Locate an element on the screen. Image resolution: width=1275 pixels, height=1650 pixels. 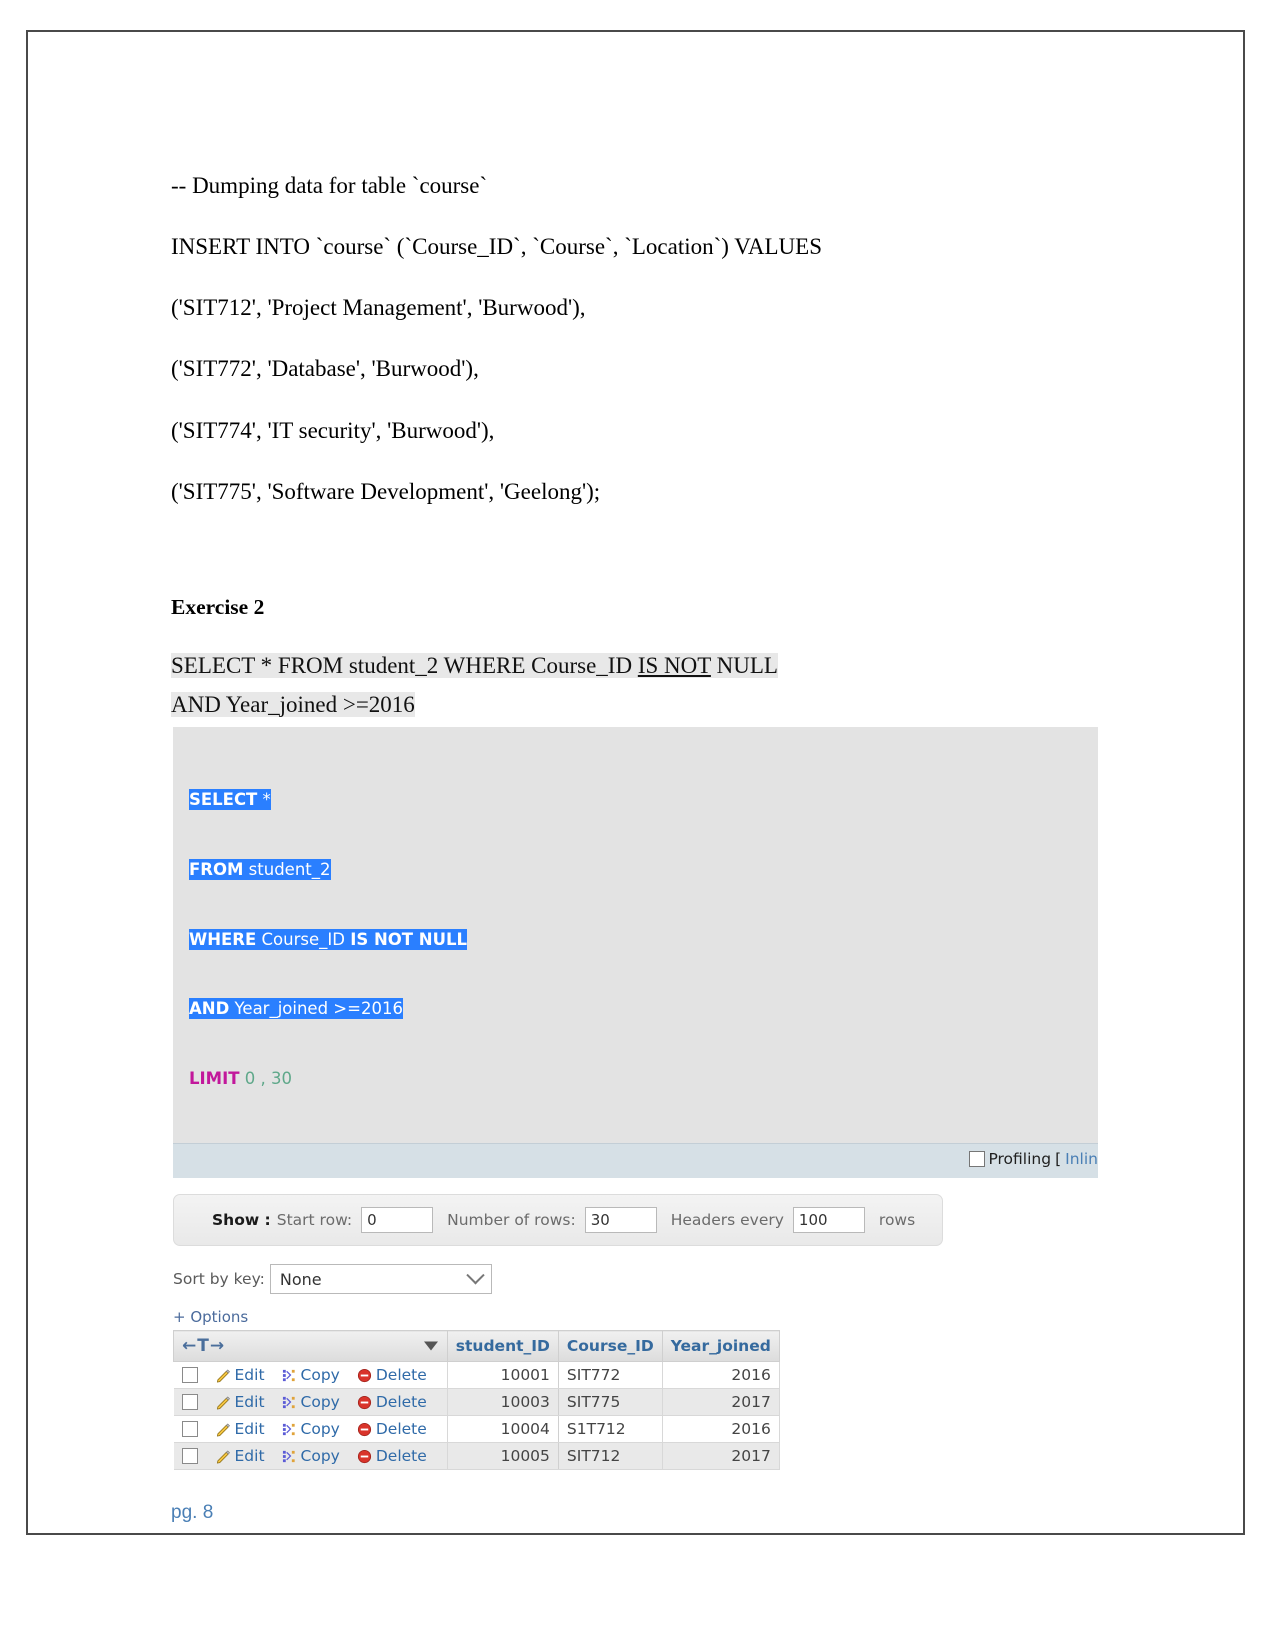
options-toggle-link: + Options is located at coordinates (638, 1317).